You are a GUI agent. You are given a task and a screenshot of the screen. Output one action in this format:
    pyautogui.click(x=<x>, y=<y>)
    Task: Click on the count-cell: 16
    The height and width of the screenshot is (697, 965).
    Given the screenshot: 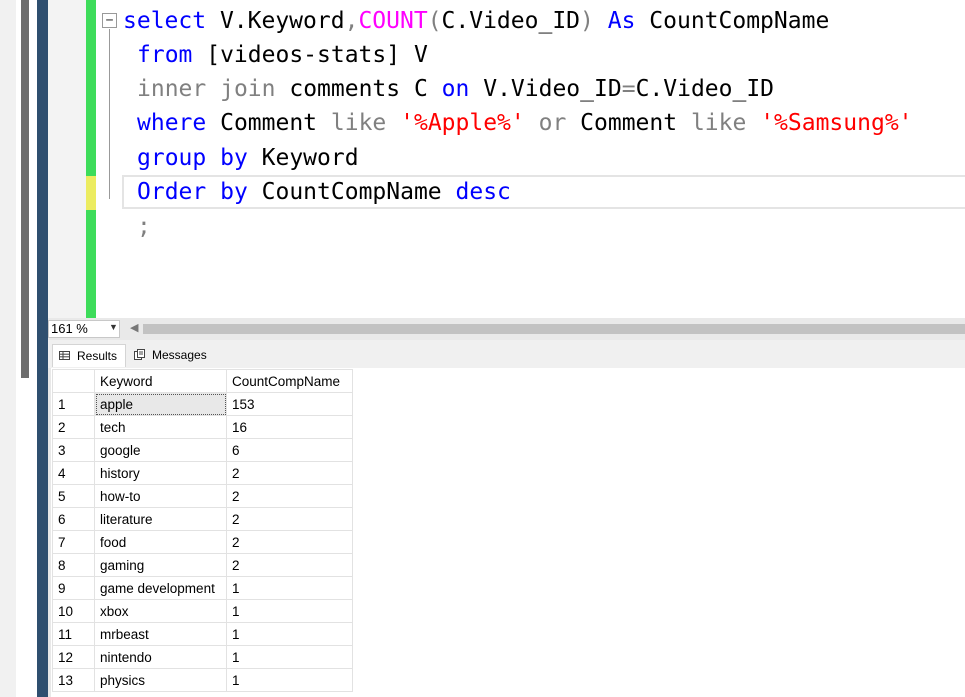 What is the action you would take?
    pyautogui.click(x=289, y=427)
    